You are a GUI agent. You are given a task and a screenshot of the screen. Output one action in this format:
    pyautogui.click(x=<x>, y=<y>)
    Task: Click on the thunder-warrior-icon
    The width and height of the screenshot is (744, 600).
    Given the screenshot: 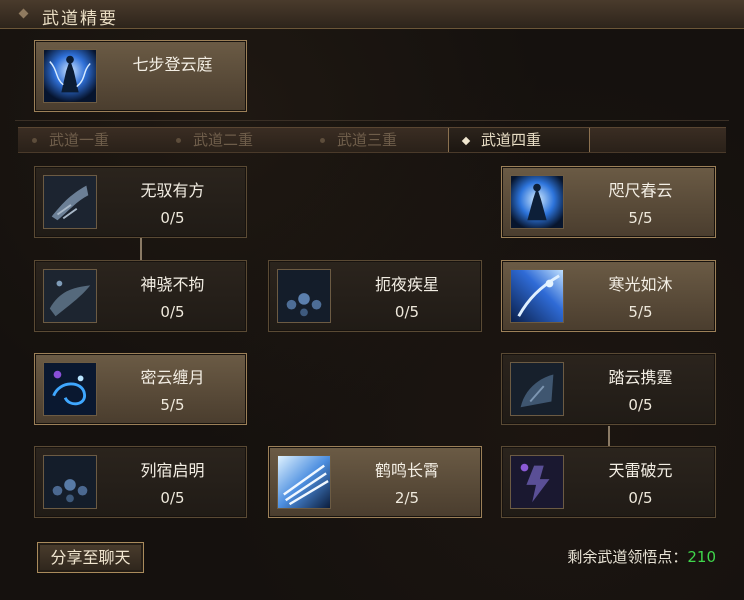 What is the action you would take?
    pyautogui.click(x=537, y=482)
    